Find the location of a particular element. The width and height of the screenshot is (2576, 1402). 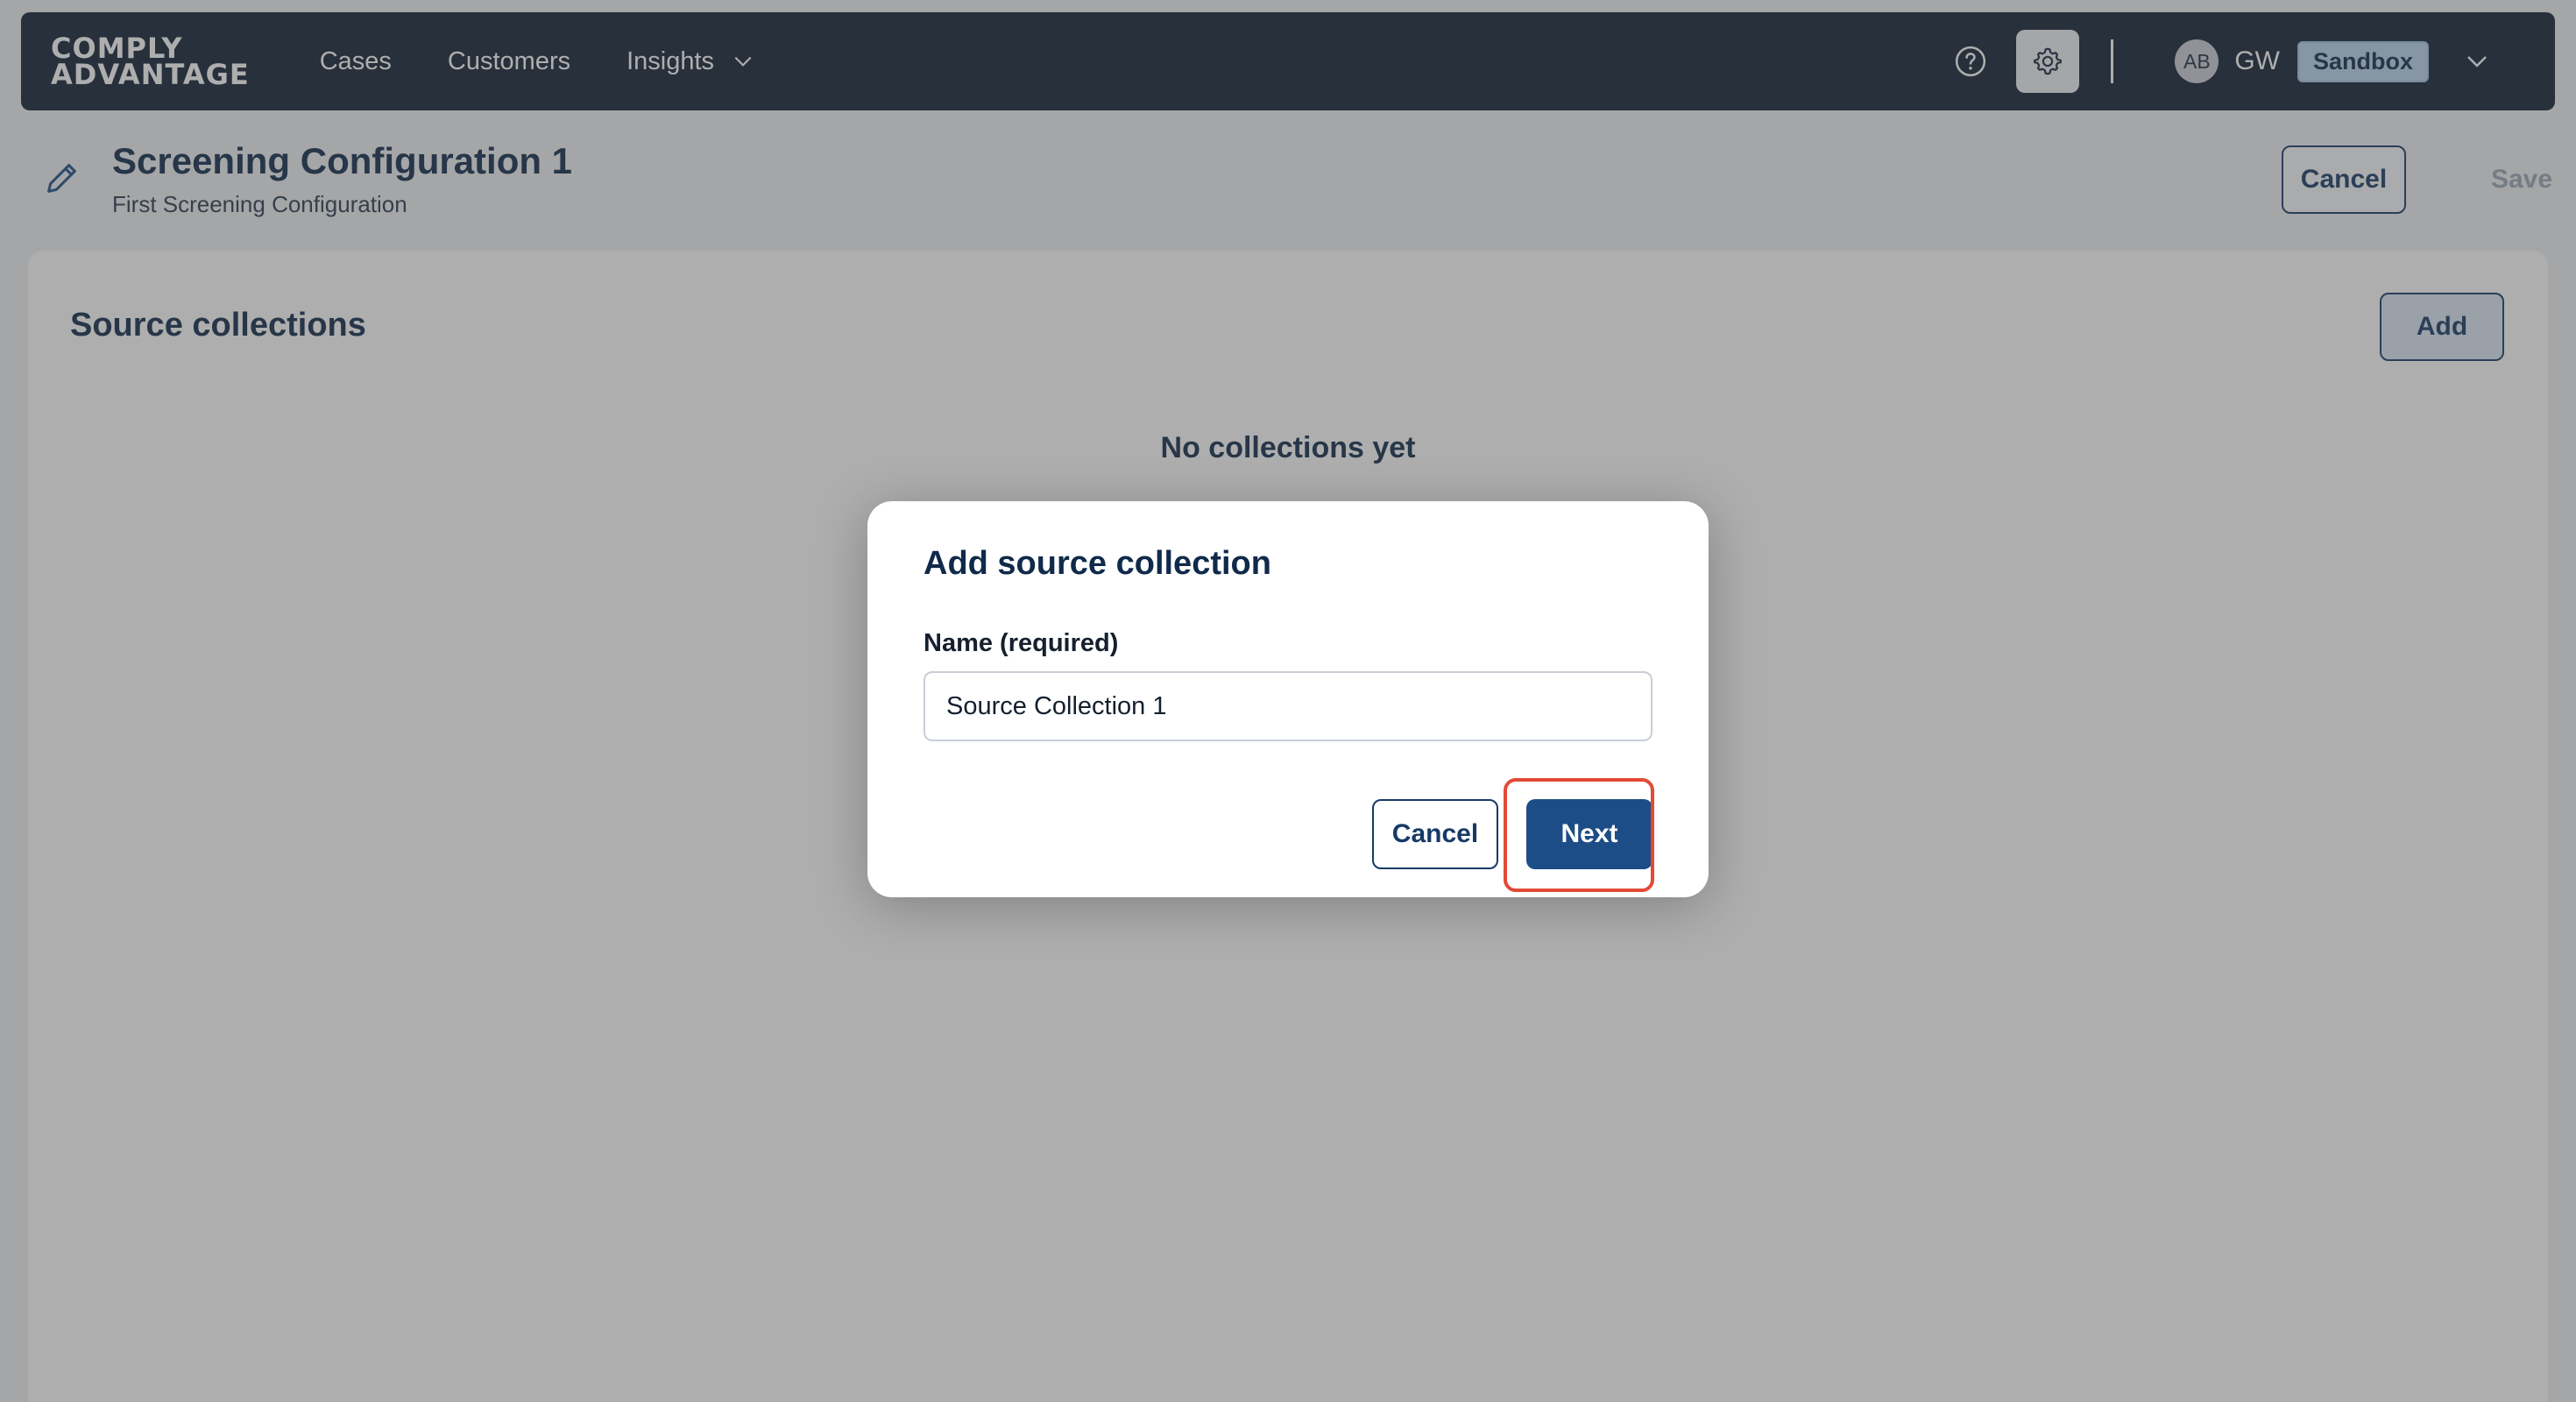

dialog-title: Add source collection is located at coordinates (1097, 563).